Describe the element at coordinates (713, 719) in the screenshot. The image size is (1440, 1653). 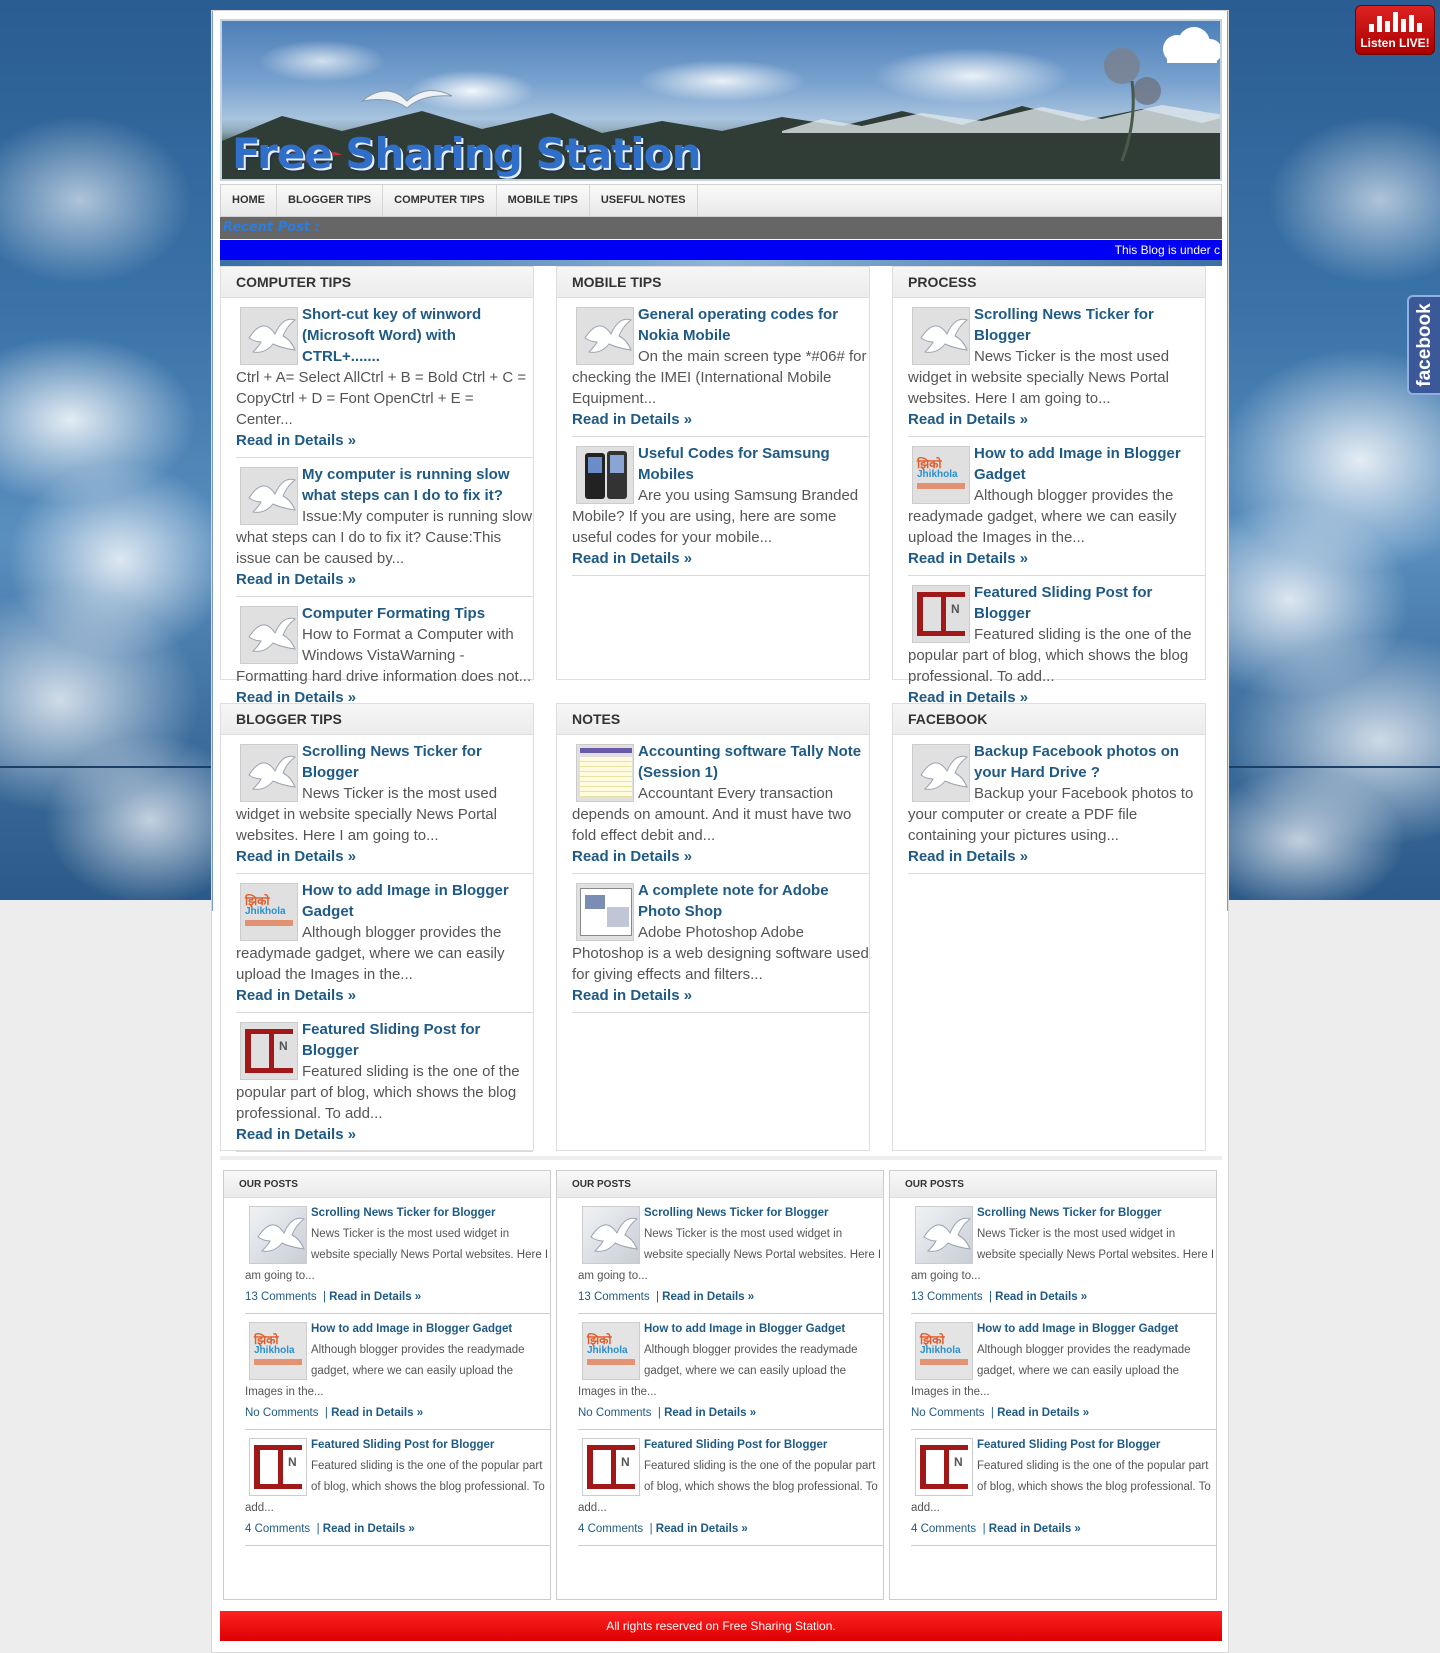
I see `category-heading: NOTES` at that location.